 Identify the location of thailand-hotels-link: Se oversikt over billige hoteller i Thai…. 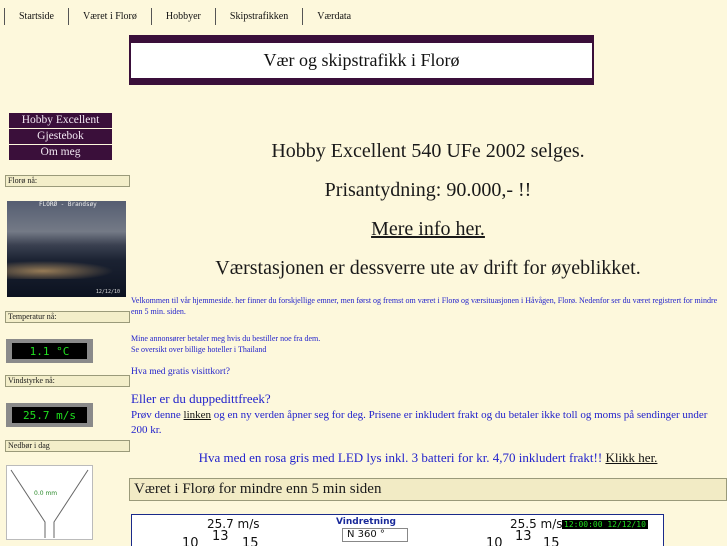
(427, 349).